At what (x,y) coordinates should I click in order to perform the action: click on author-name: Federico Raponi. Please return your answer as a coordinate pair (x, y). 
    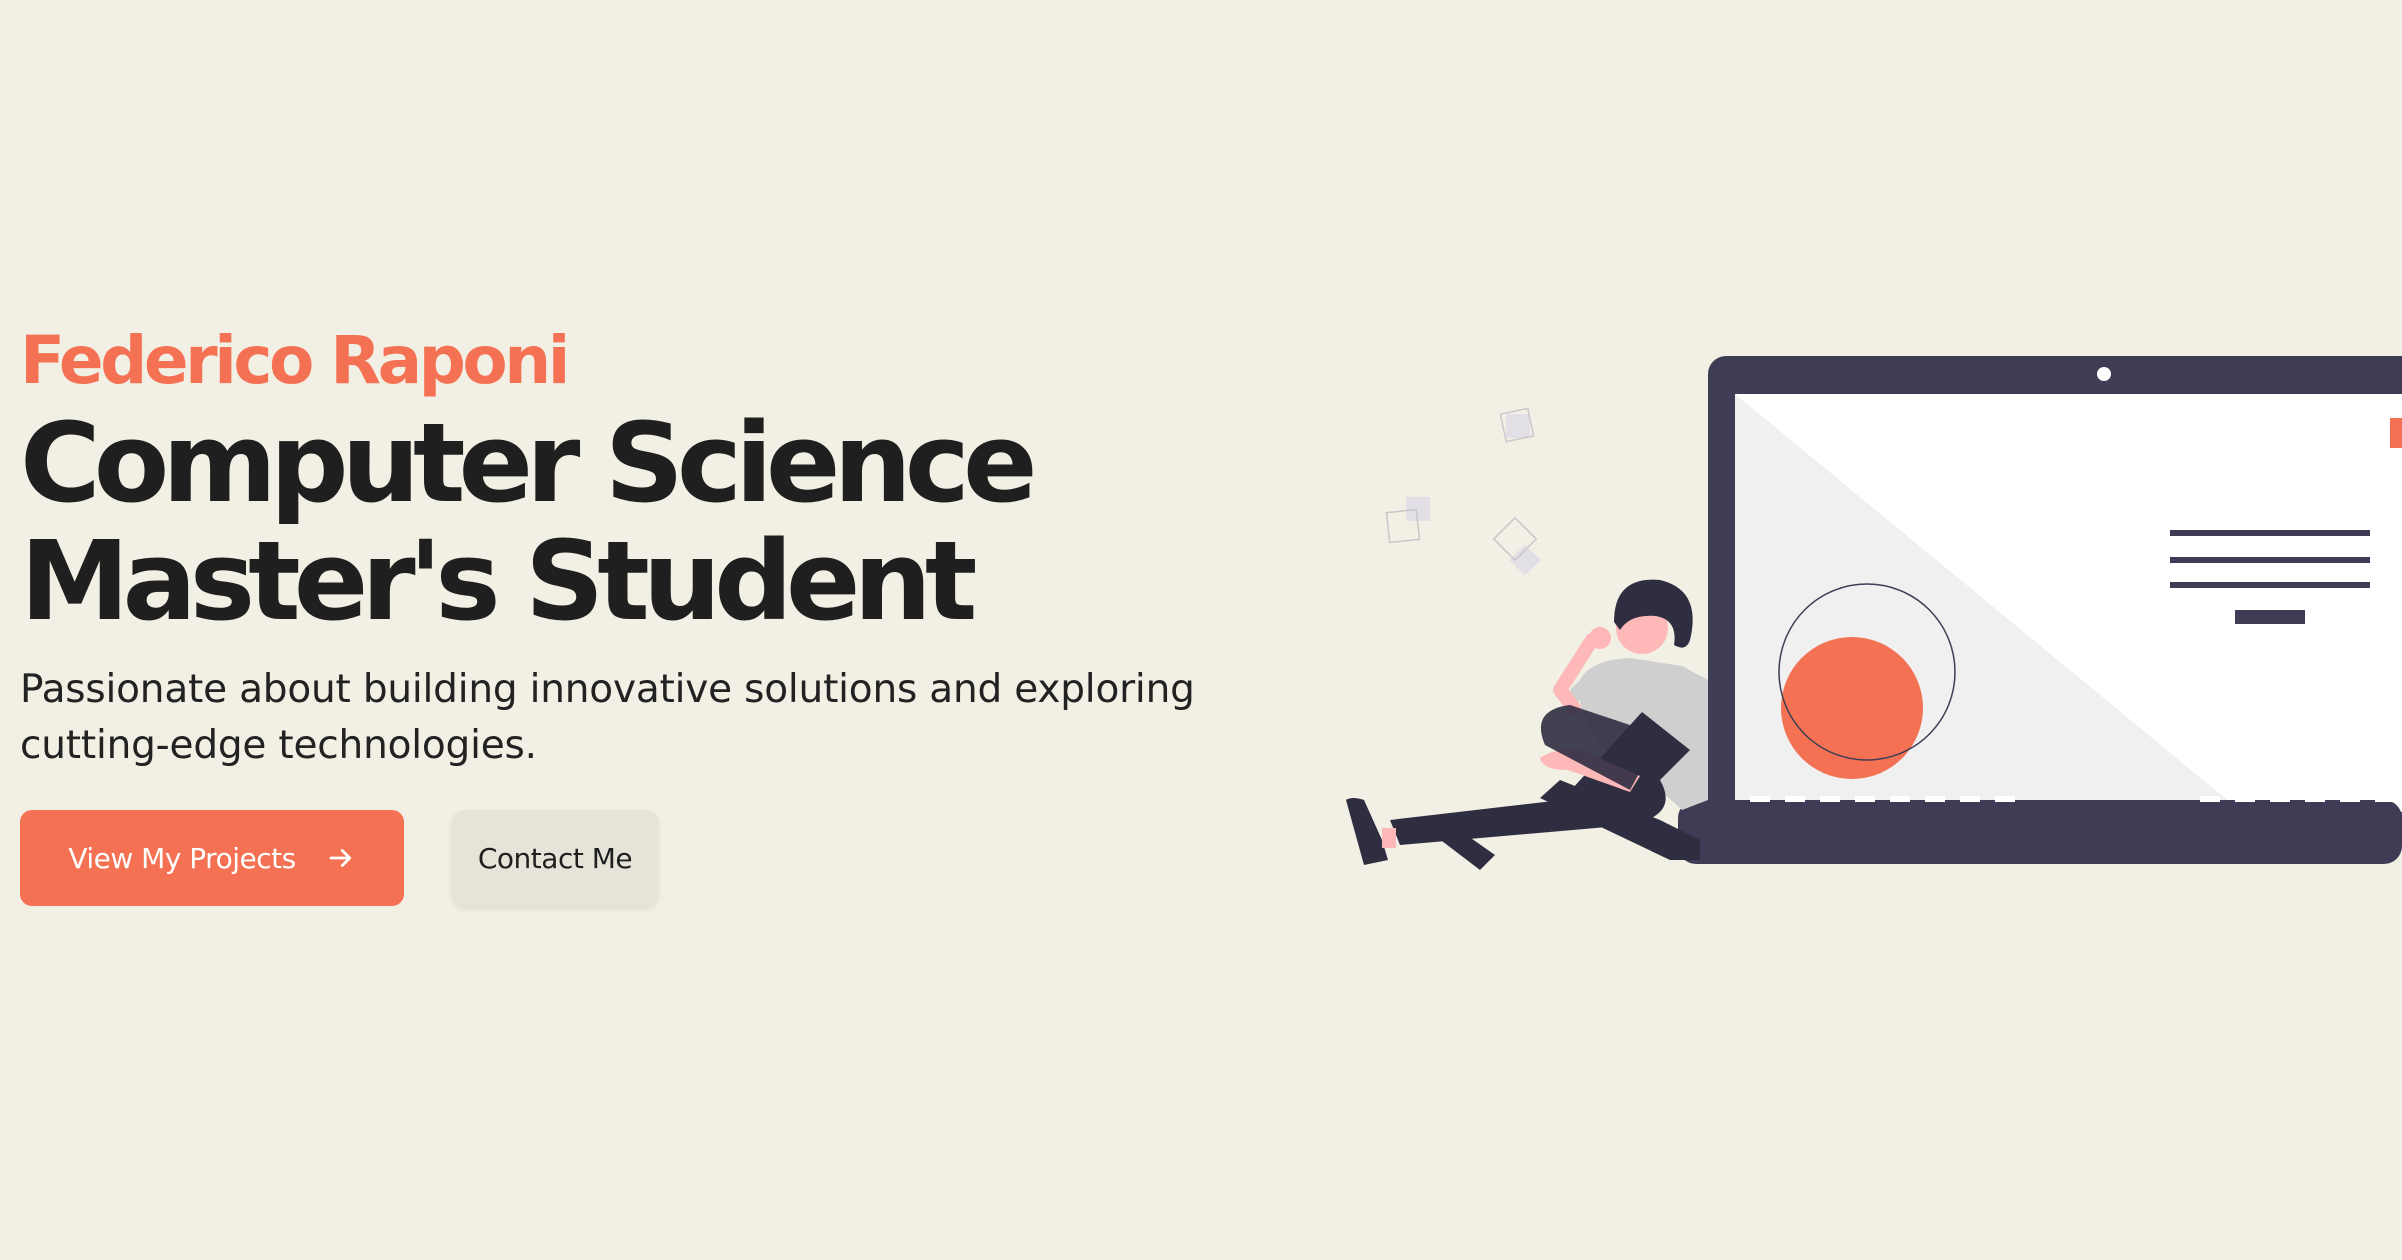
    Looking at the image, I should click on (295, 360).